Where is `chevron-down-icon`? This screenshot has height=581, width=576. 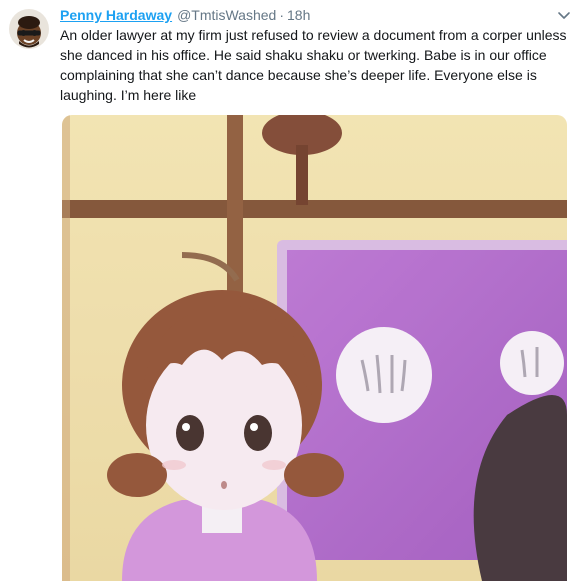
chevron-down-icon is located at coordinates (564, 16).